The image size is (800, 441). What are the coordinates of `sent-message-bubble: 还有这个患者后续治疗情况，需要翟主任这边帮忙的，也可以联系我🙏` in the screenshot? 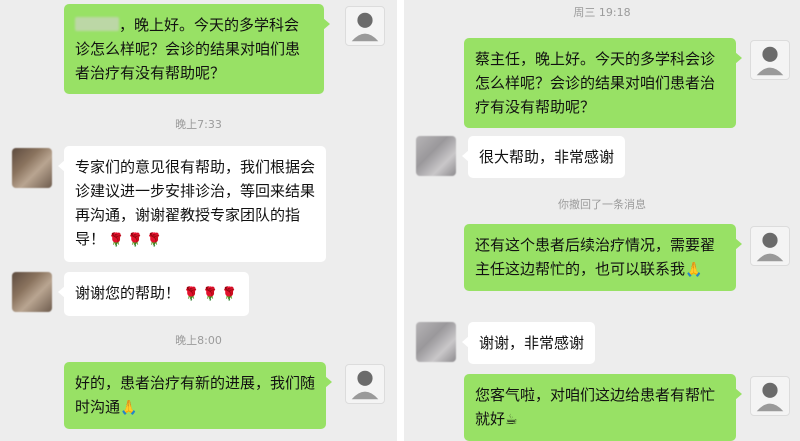 It's located at (603, 257).